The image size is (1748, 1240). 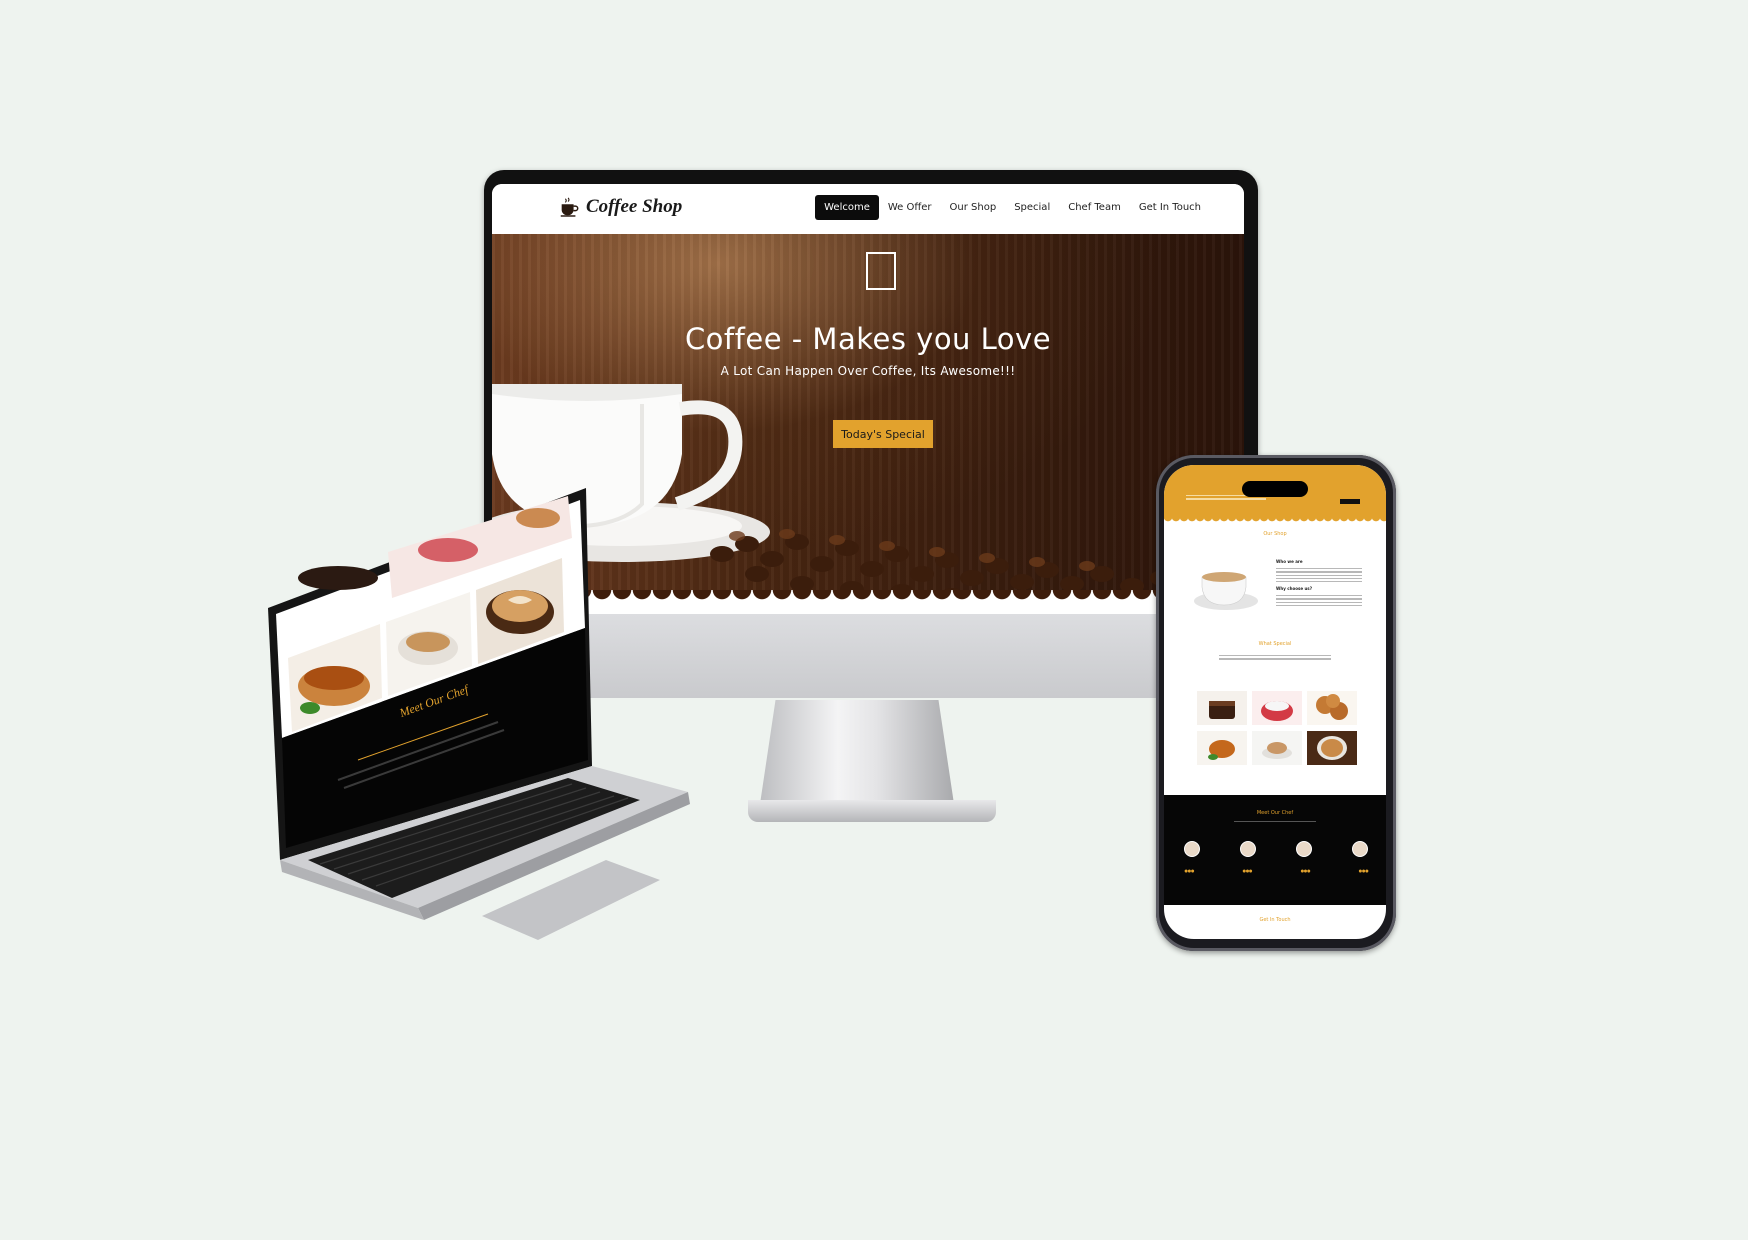 I want to click on brand-name: Coffee Shop, so click(x=634, y=206).